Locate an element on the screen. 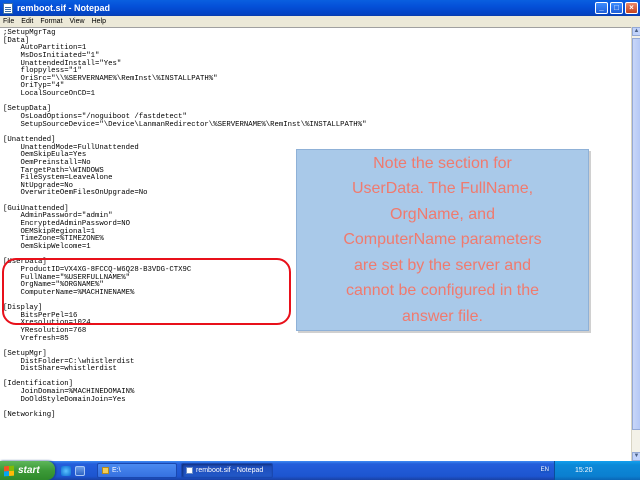 The height and width of the screenshot is (480, 640). callout-line: ComputerName parameters is located at coordinates (442, 240).